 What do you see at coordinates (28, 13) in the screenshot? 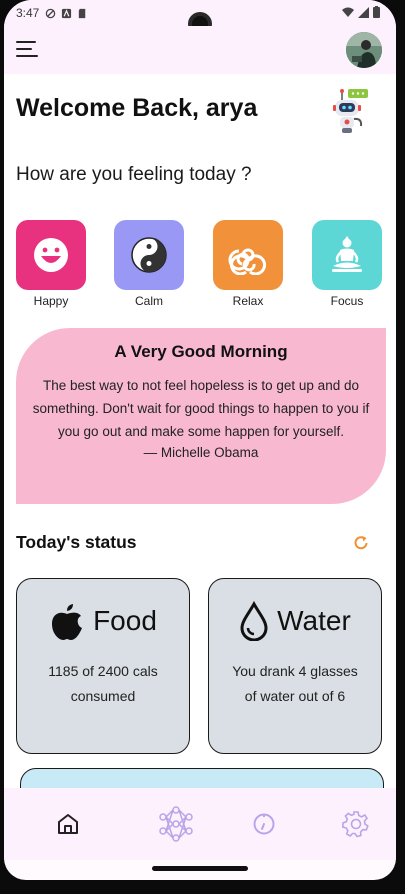
I see `status-time: 3:47` at bounding box center [28, 13].